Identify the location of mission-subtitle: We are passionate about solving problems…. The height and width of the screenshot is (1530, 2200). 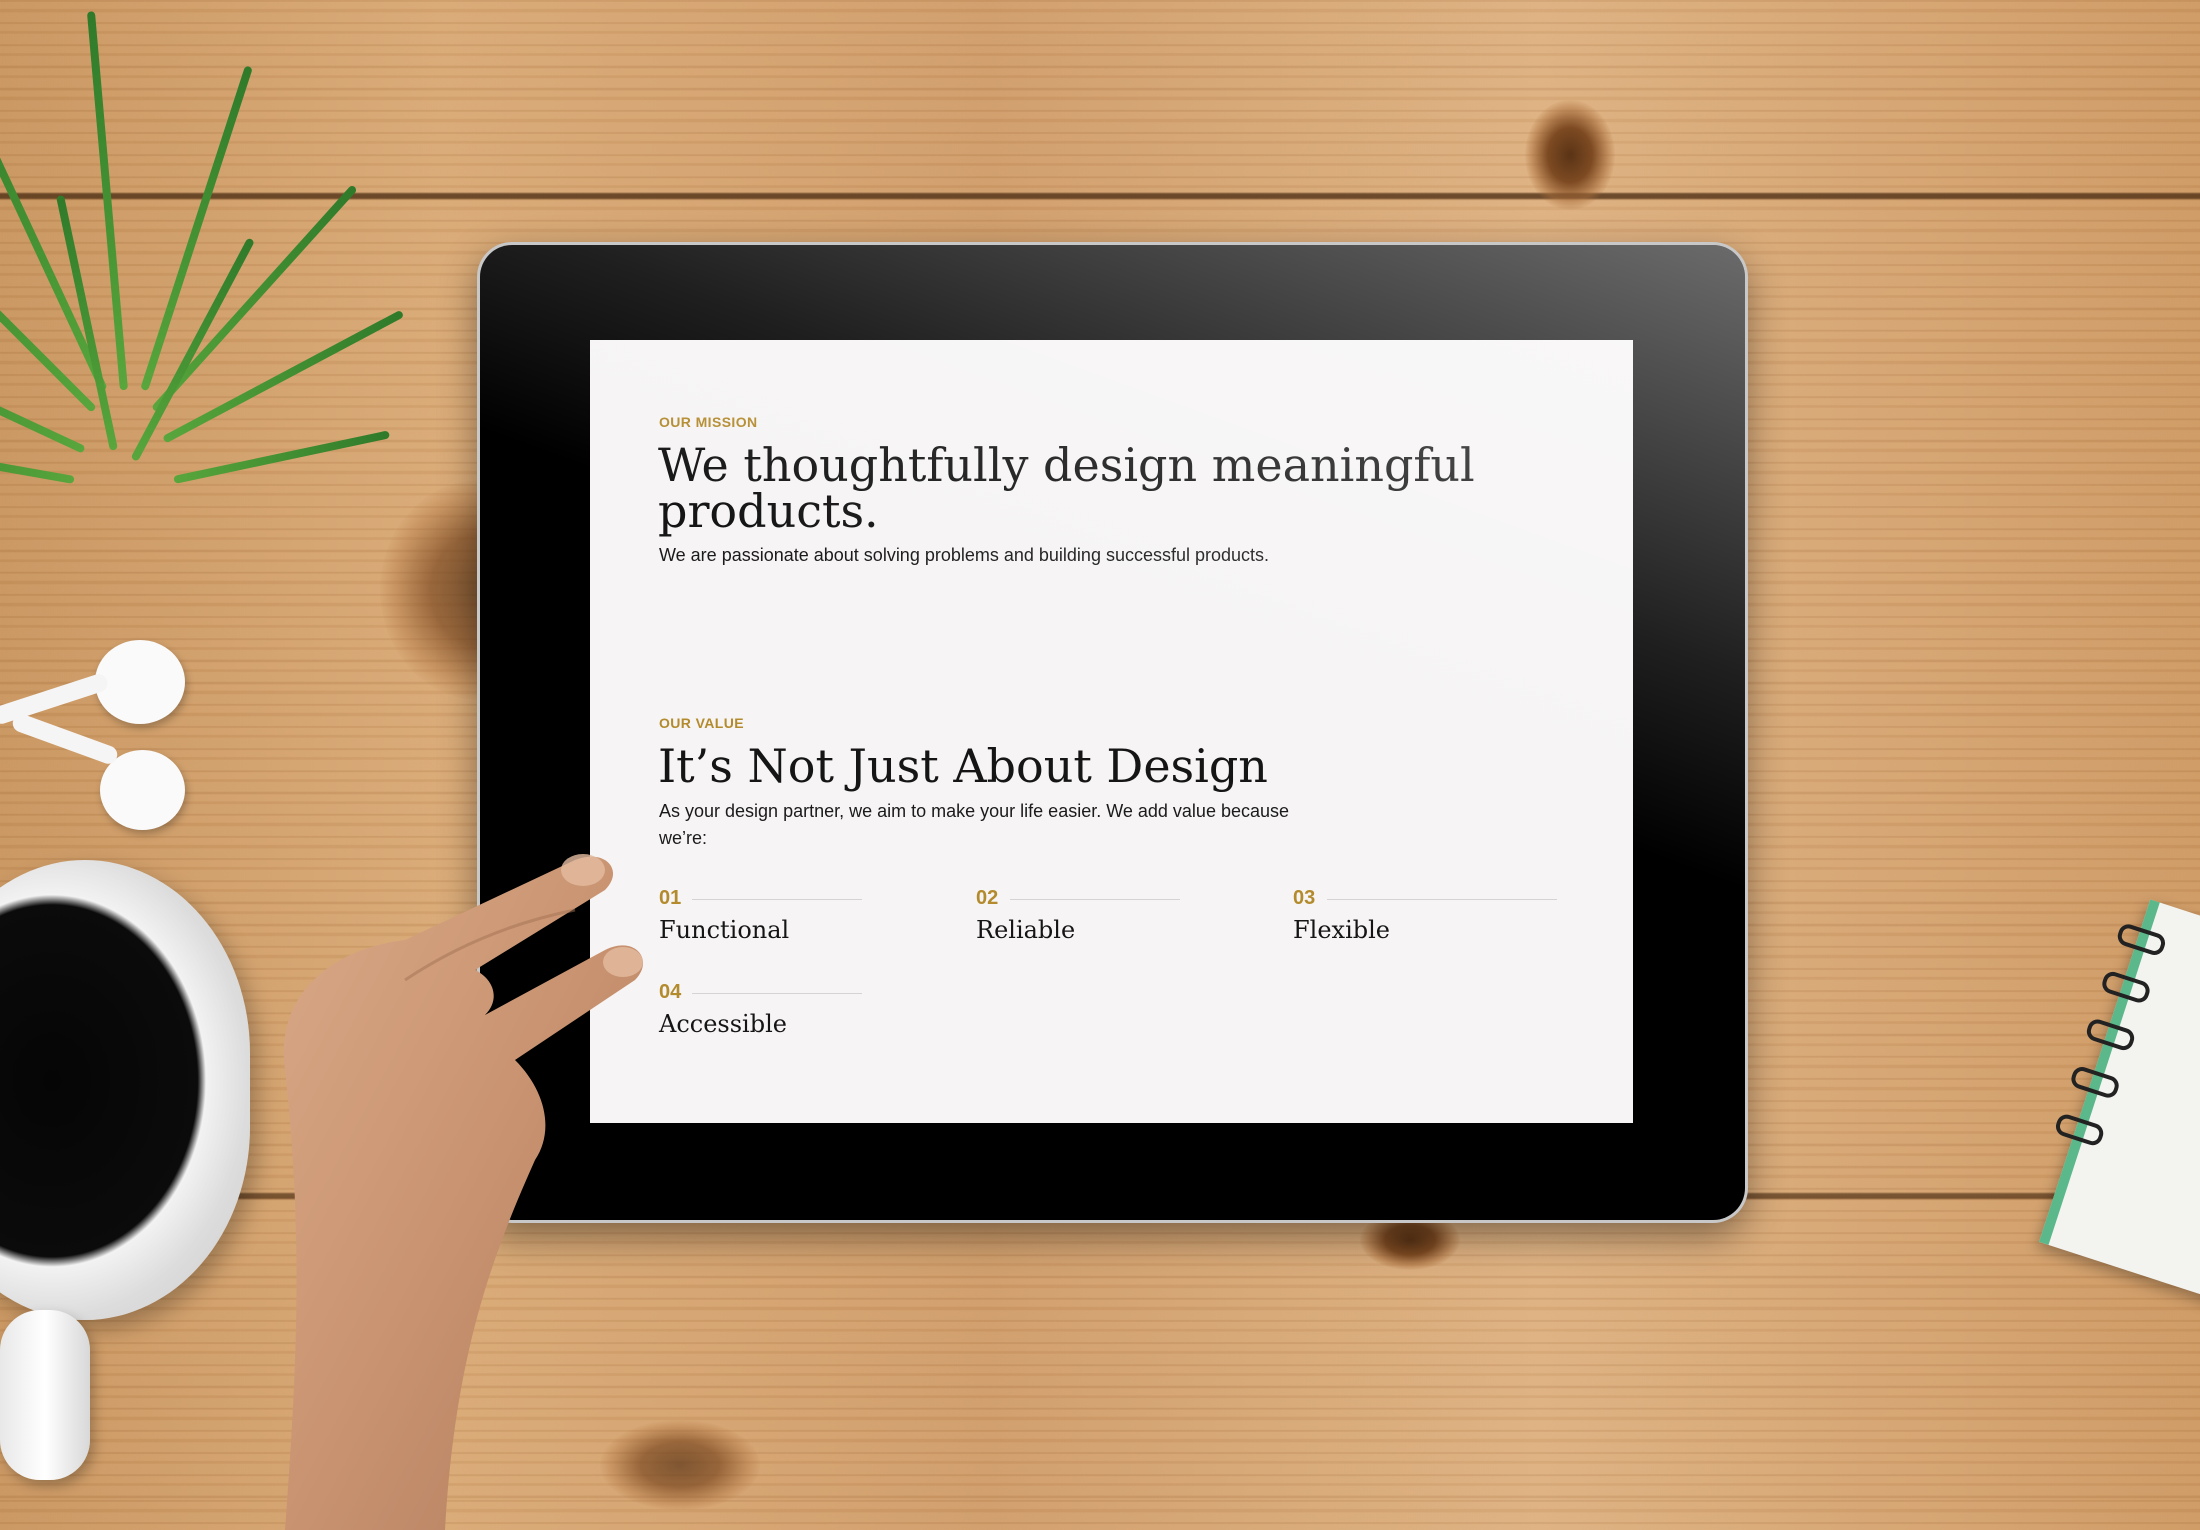
(964, 555).